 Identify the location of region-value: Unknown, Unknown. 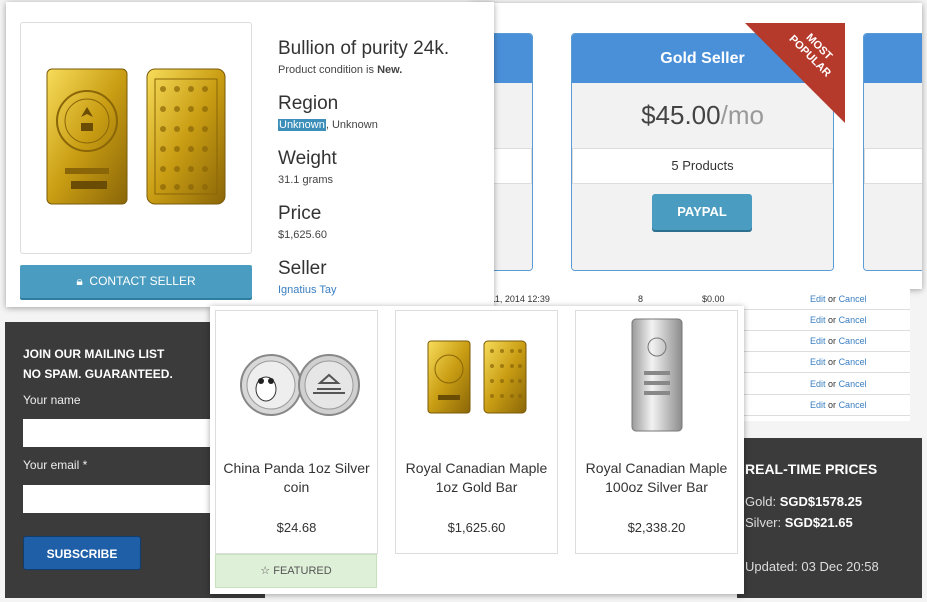
(328, 125).